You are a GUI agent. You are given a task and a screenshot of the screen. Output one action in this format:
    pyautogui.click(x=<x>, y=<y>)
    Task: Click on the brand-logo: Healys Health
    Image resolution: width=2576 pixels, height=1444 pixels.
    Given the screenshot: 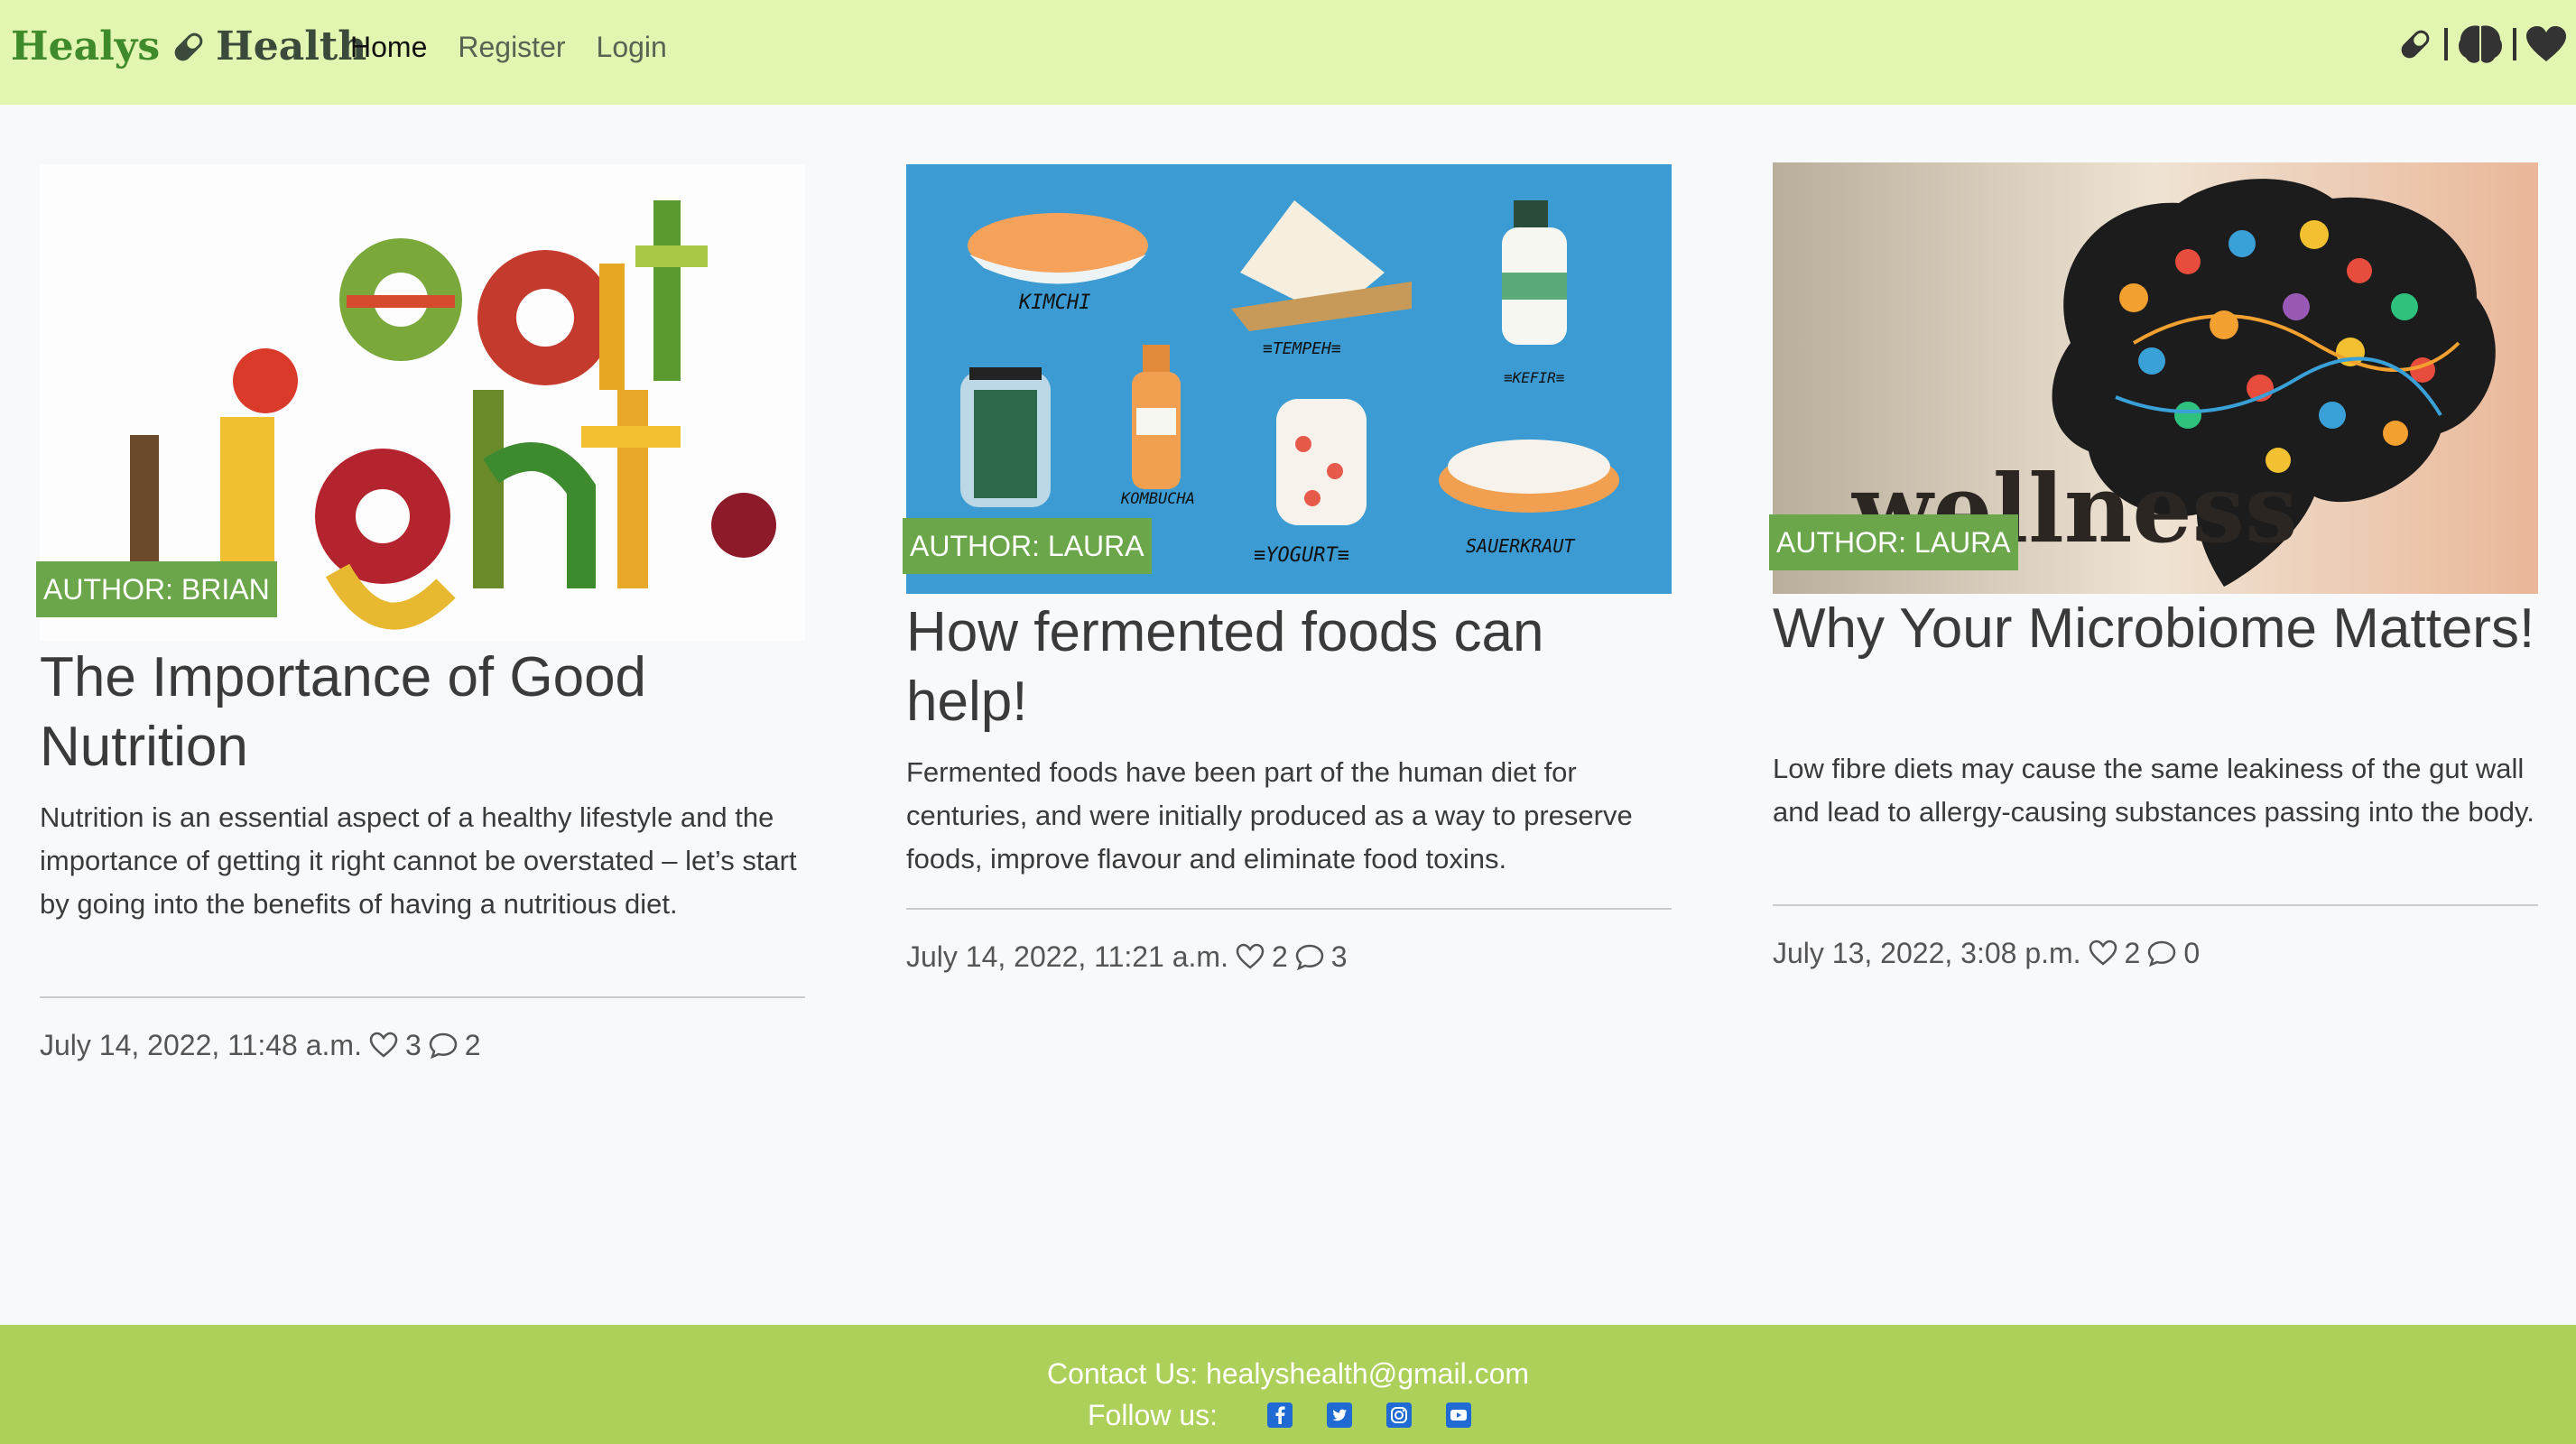 What is the action you would take?
    pyautogui.click(x=188, y=46)
    